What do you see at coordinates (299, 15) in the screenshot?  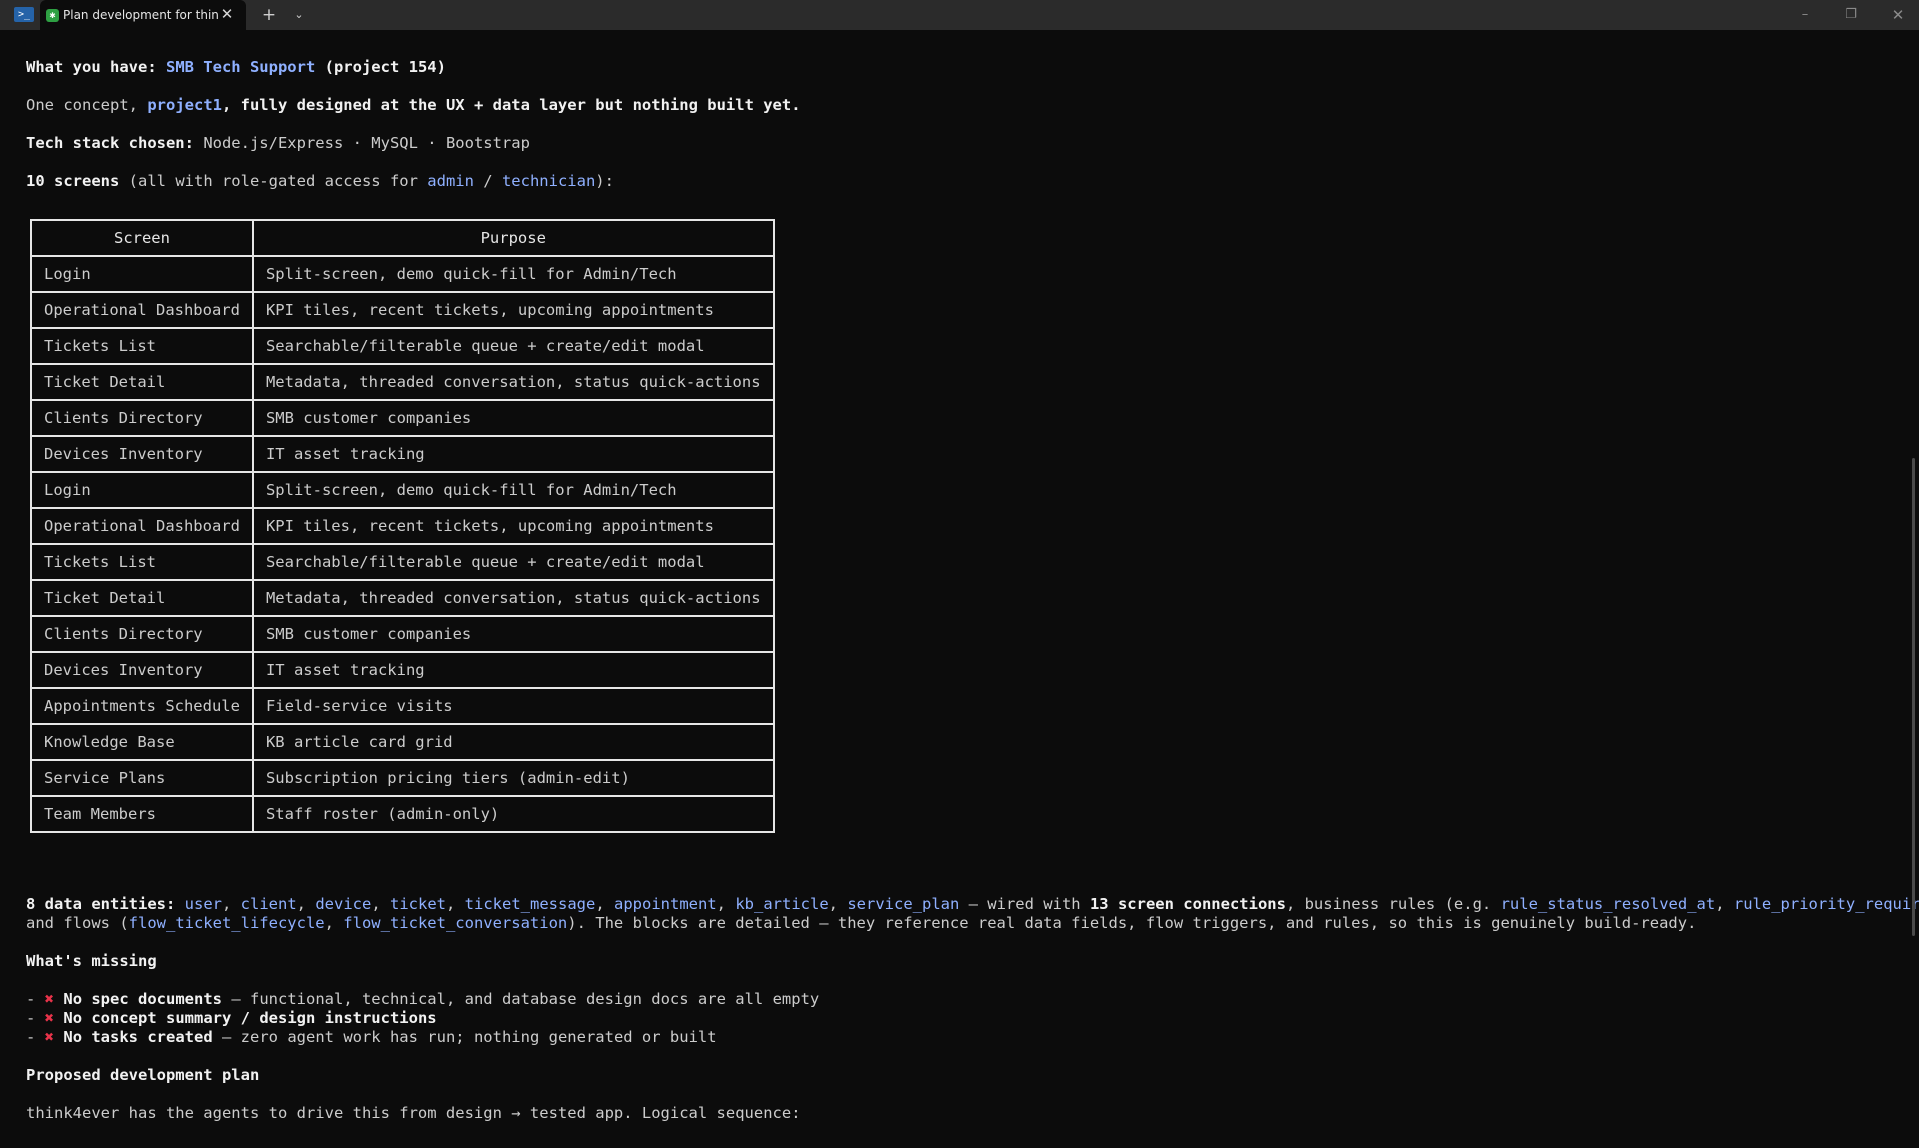 I see `chevron-down-icon: ⌄` at bounding box center [299, 15].